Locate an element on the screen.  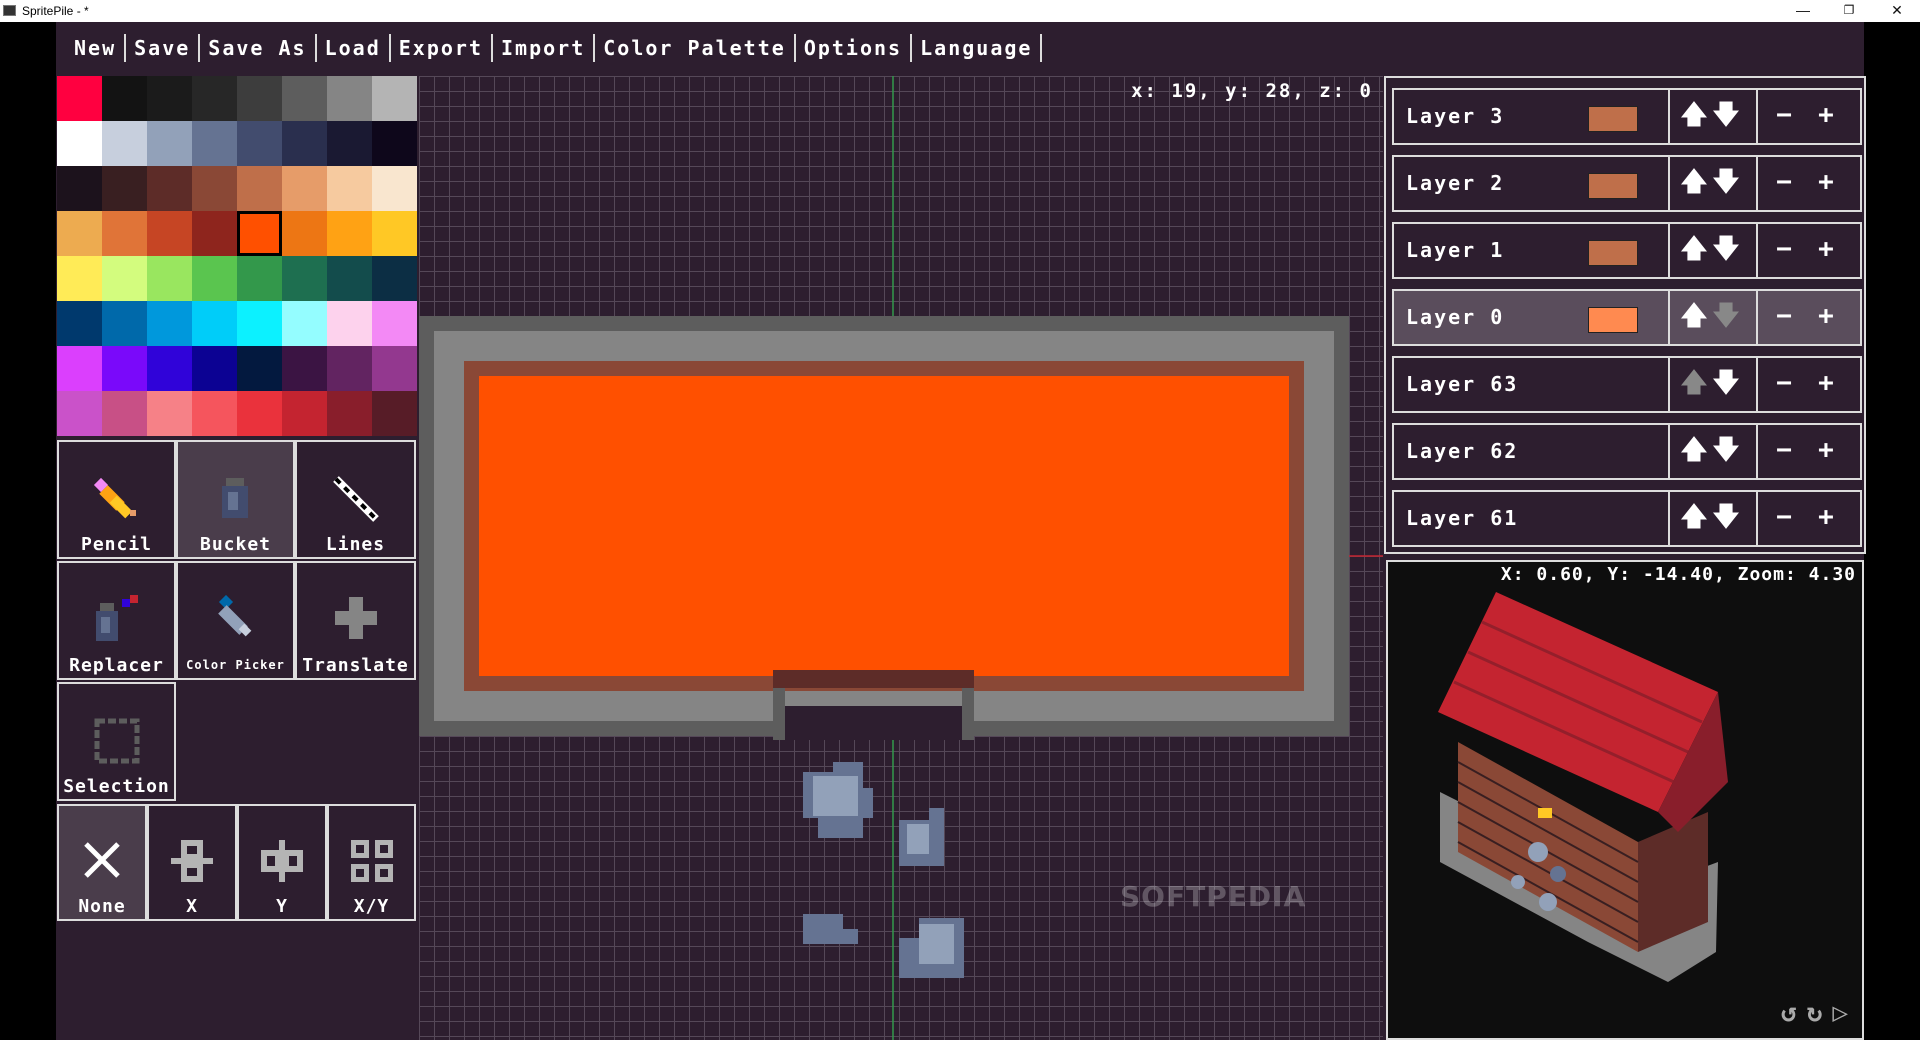
menu-color-palette: Color Palette is located at coordinates (695, 48).